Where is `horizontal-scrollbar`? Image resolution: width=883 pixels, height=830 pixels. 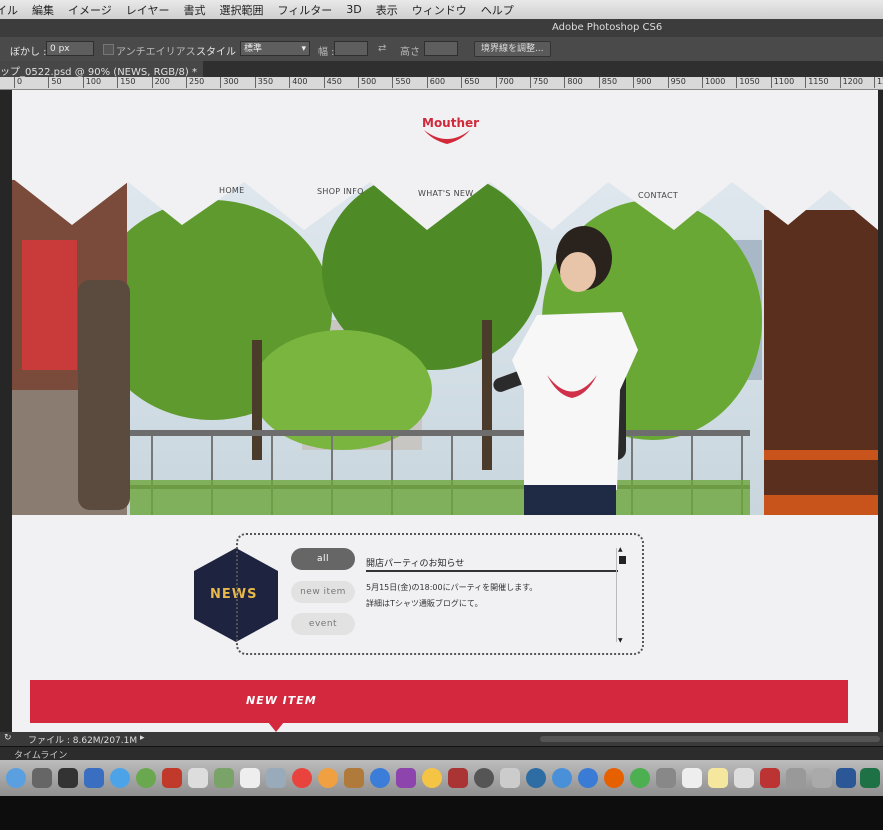
horizontal-scrollbar is located at coordinates (710, 739).